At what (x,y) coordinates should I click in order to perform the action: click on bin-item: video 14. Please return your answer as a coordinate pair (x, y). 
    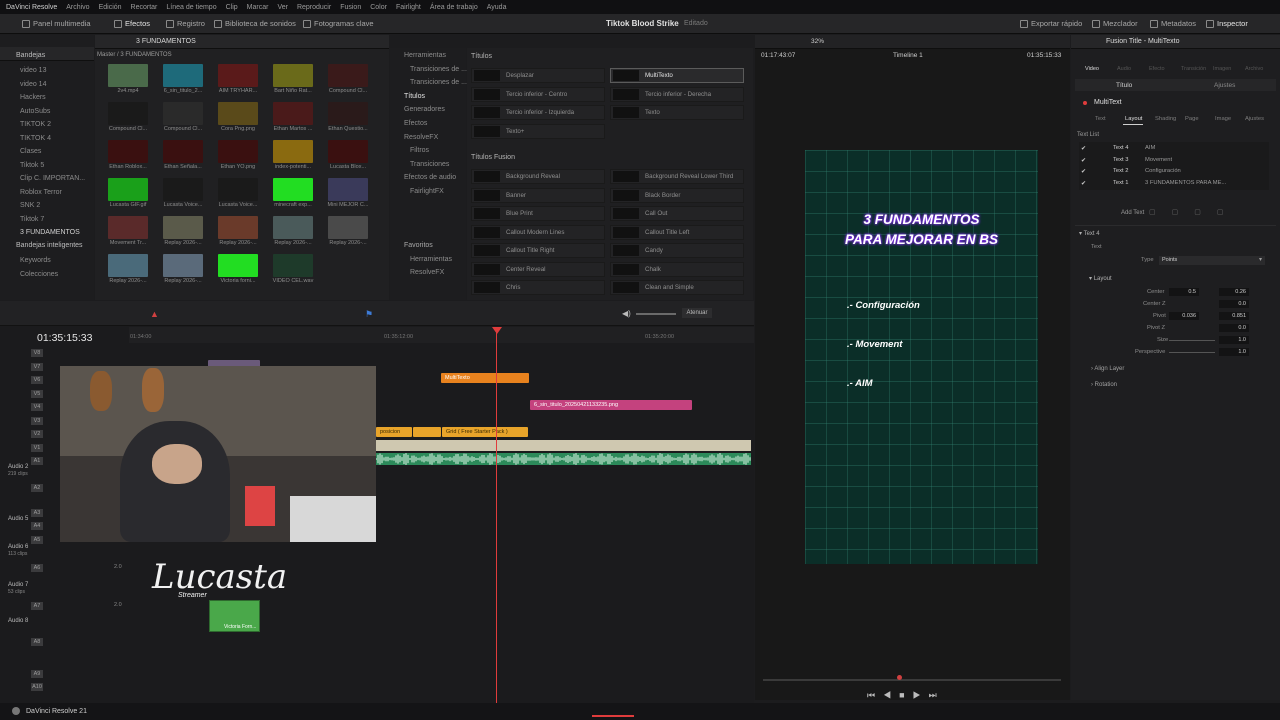
    Looking at the image, I should click on (33, 84).